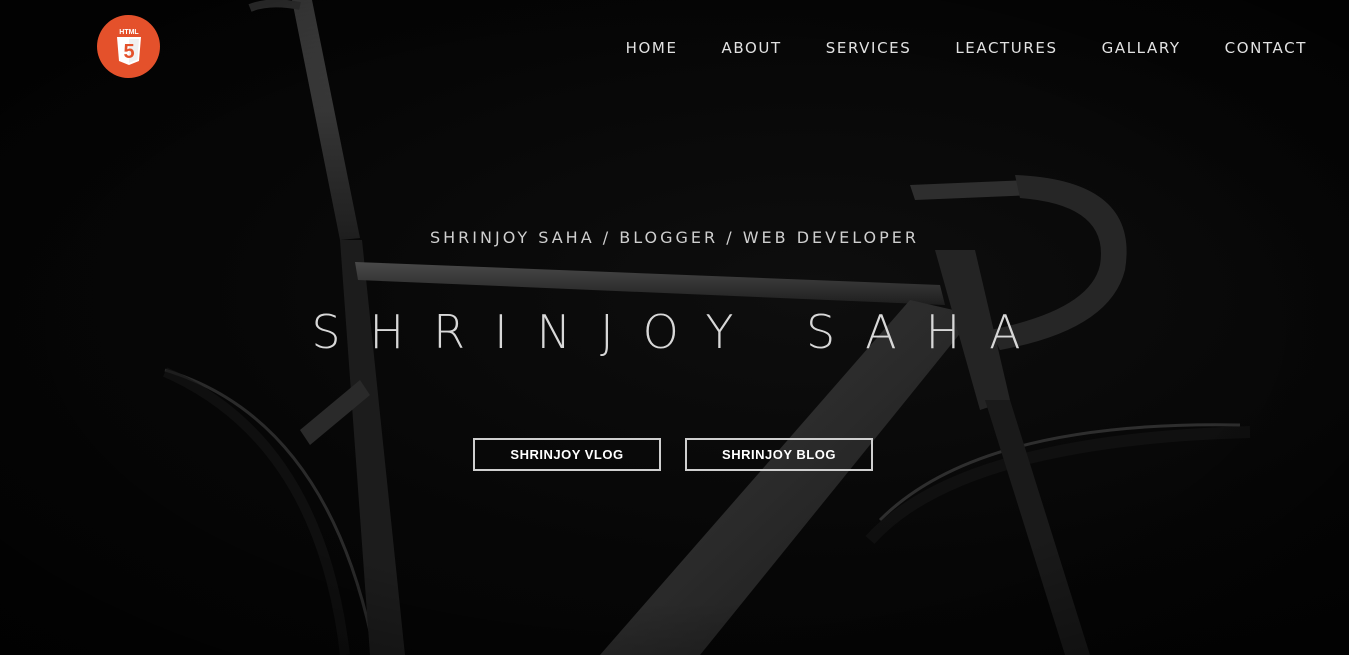  I want to click on html5-logo: HTML 5, so click(128, 46).